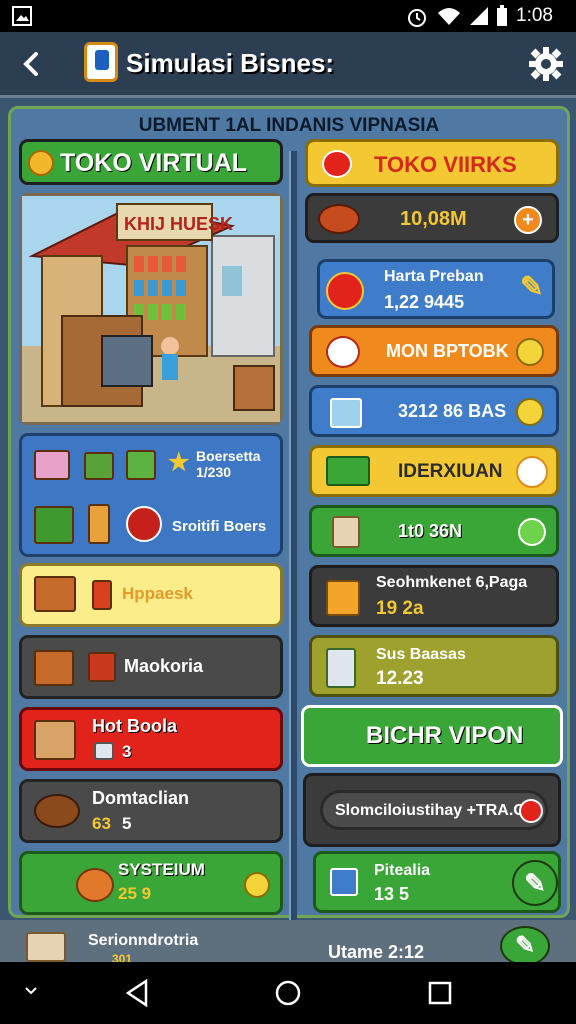  Describe the element at coordinates (101, 62) in the screenshot. I see `app-logo` at that location.